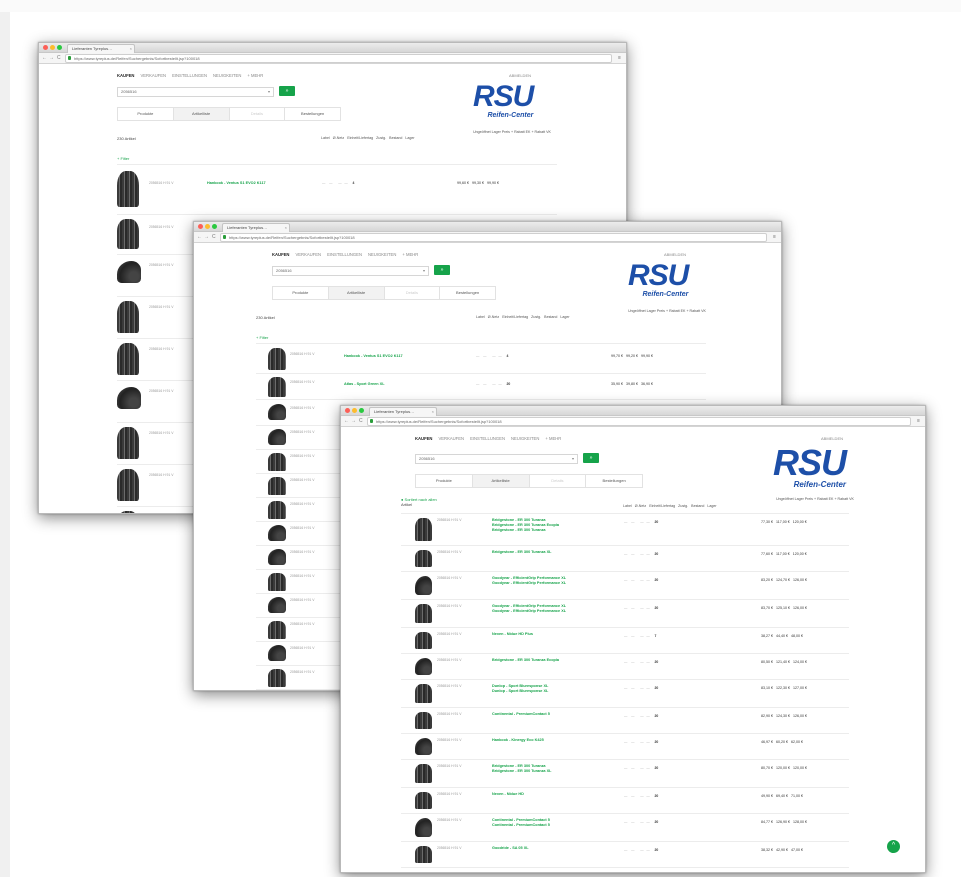 The height and width of the screenshot is (877, 961). Describe the element at coordinates (395, 138) in the screenshot. I see `header-bestand: Bestand` at that location.